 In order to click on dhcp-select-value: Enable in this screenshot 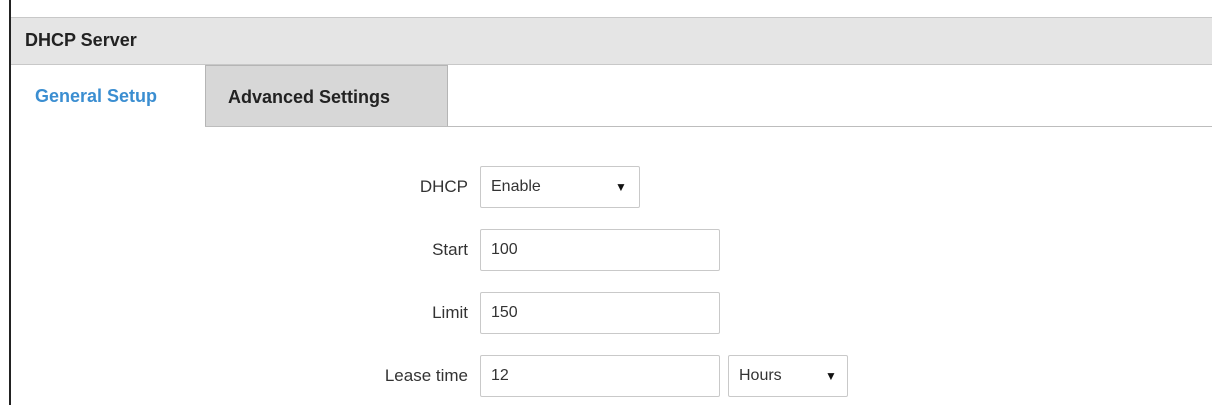, I will do `click(516, 186)`.